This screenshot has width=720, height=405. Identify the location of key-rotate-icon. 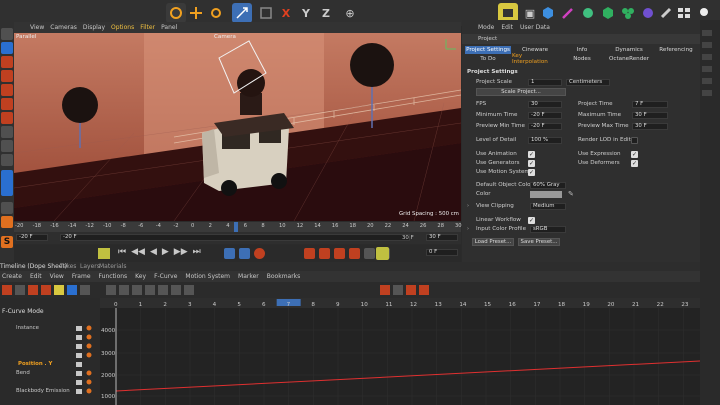
(324, 253).